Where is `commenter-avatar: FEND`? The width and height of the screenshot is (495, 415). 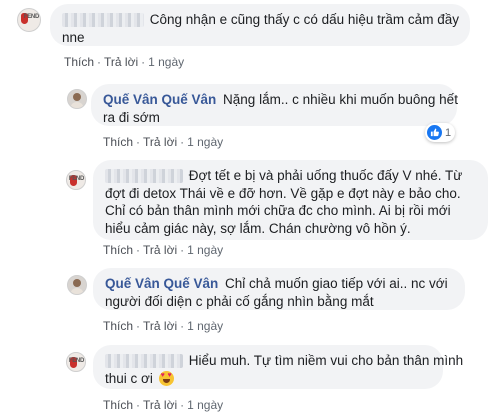 commenter-avatar: FEND is located at coordinates (29, 20).